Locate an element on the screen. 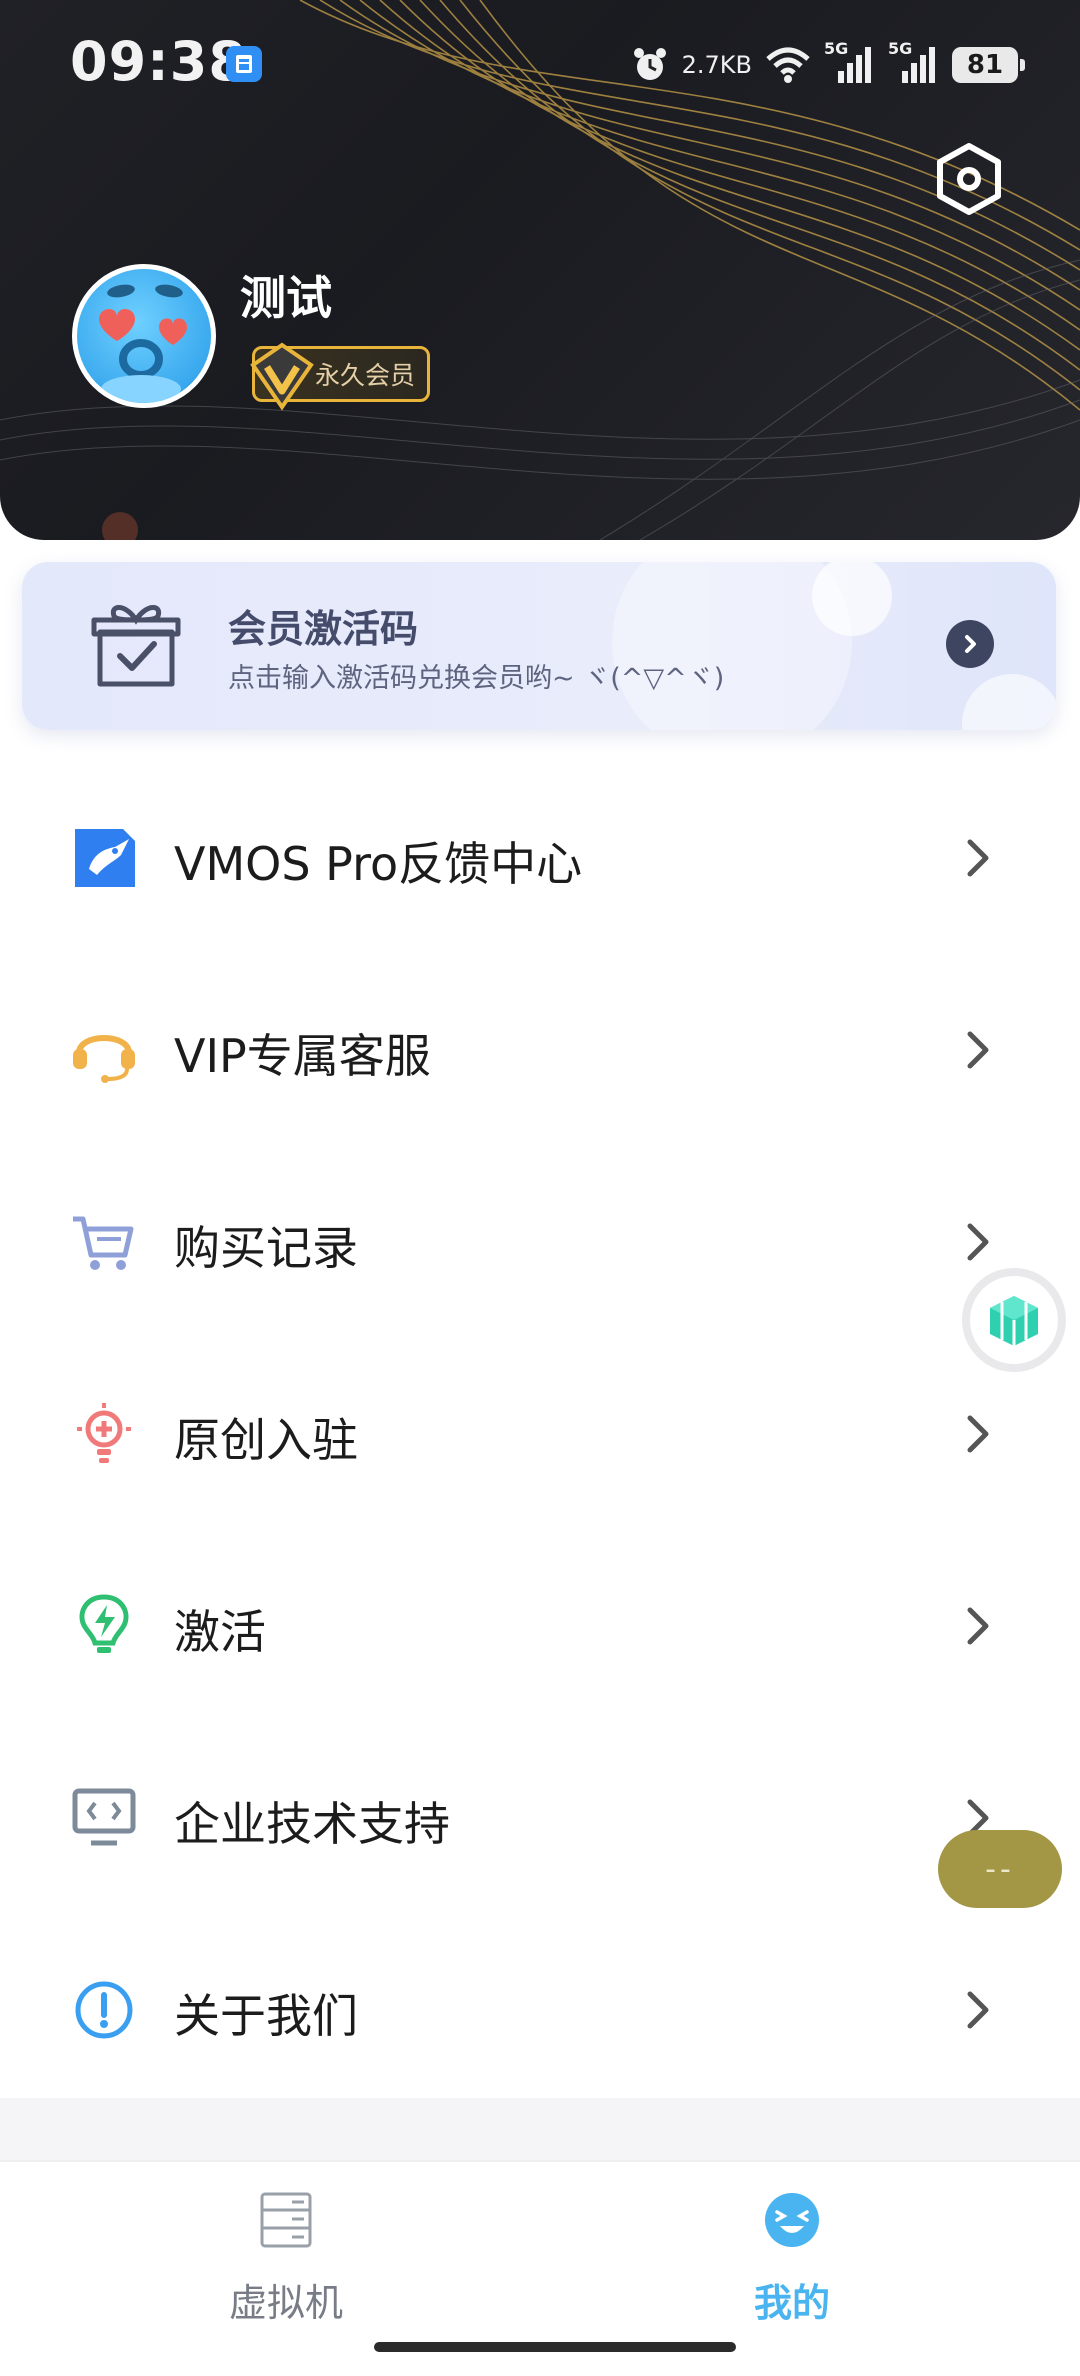 The image size is (1080, 2376). network-speed: 2.7KB is located at coordinates (716, 65).